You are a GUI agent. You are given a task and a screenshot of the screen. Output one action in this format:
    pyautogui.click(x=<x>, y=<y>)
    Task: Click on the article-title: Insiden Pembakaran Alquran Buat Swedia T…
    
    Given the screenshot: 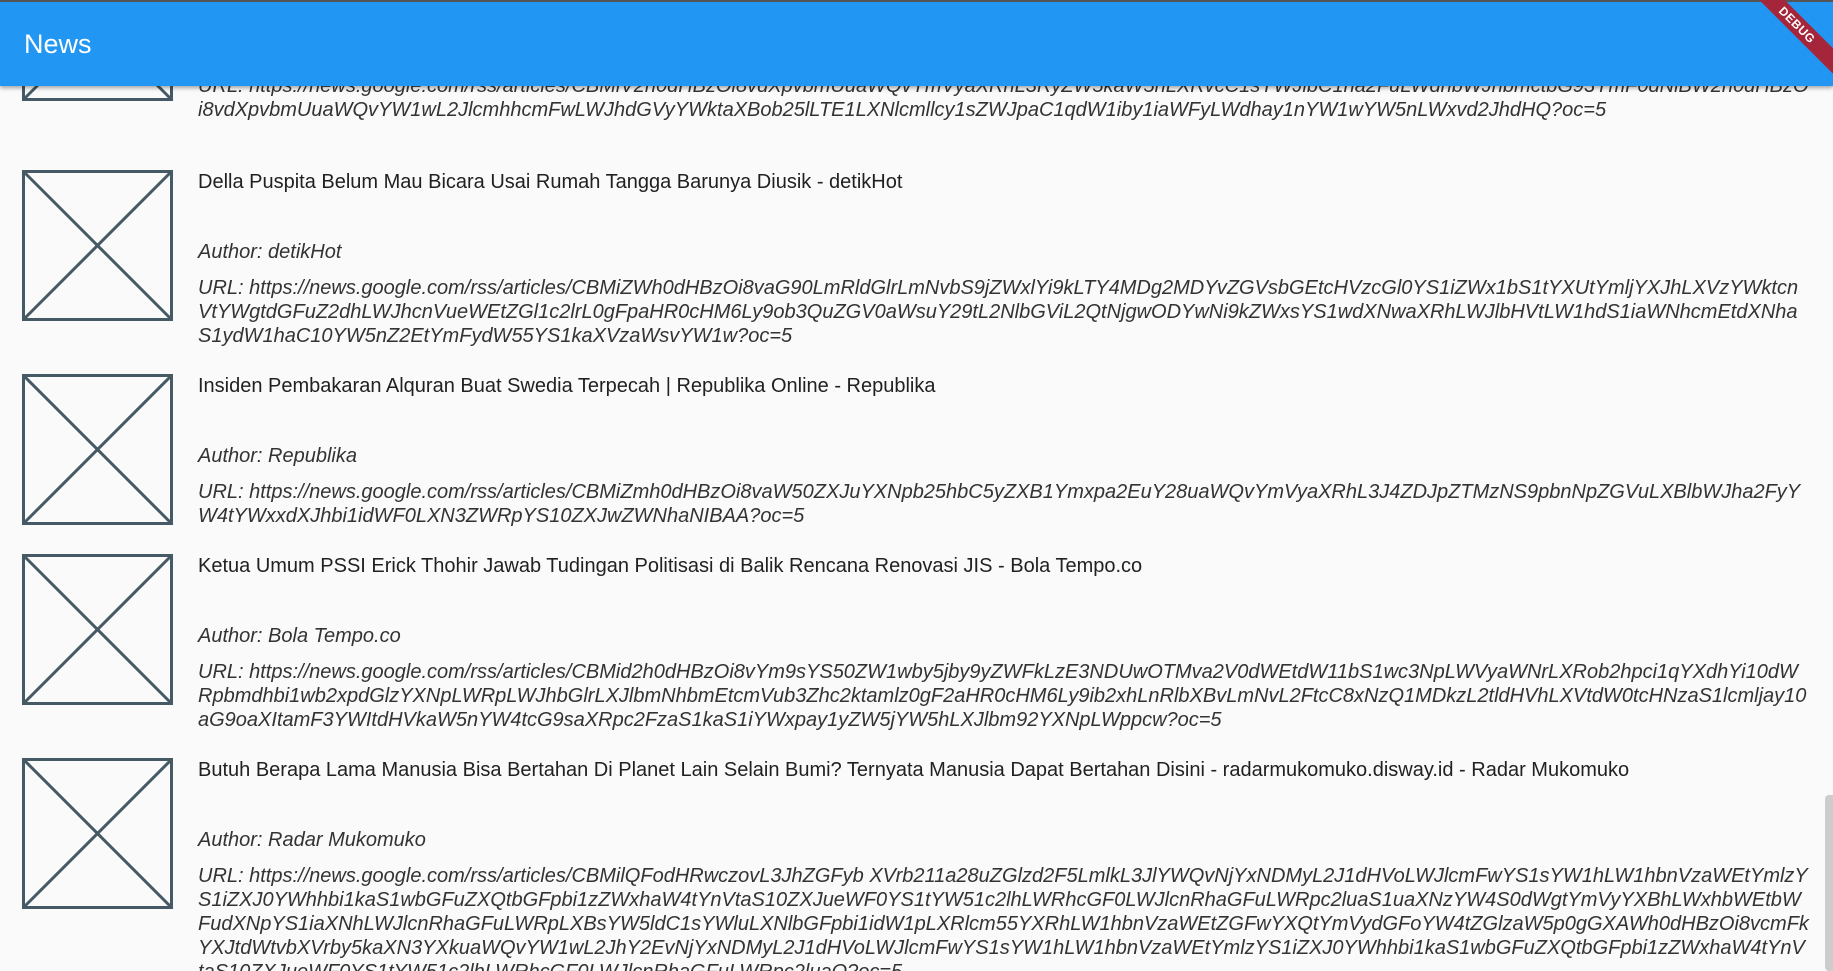 What is the action you would take?
    pyautogui.click(x=567, y=386)
    